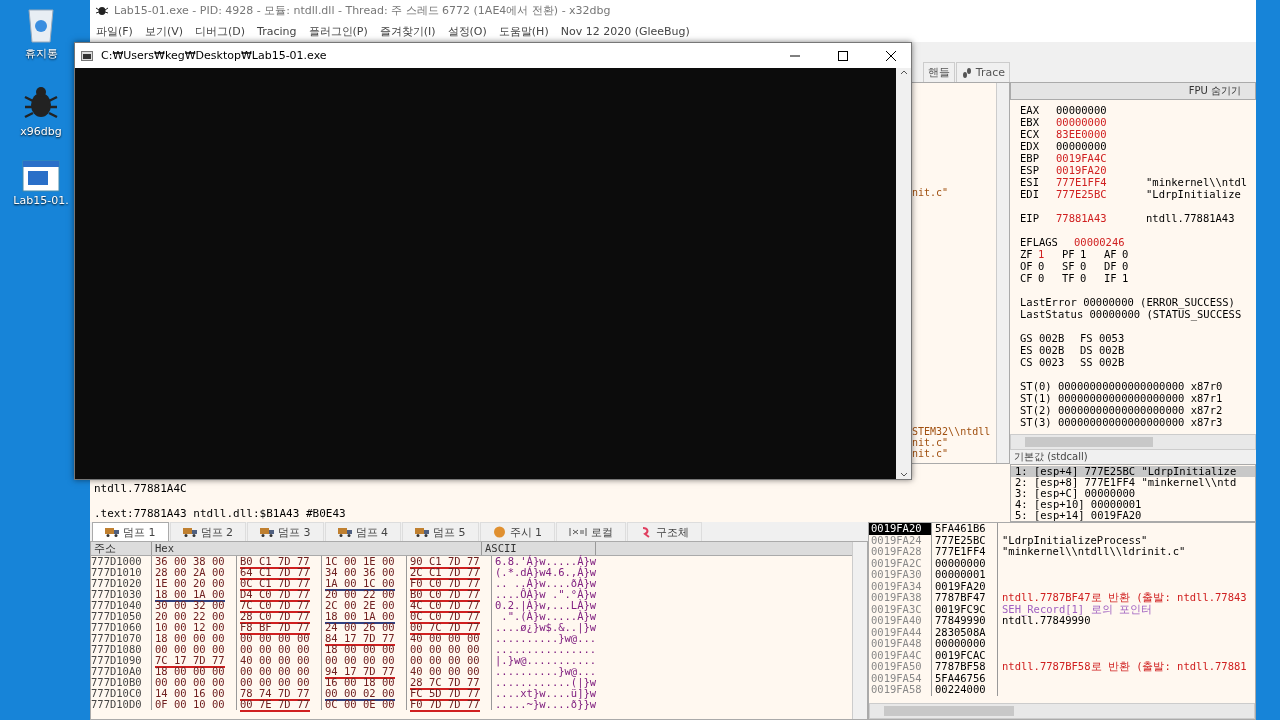  Describe the element at coordinates (931, 442) in the screenshot. I see `code-text: nit.c"` at that location.